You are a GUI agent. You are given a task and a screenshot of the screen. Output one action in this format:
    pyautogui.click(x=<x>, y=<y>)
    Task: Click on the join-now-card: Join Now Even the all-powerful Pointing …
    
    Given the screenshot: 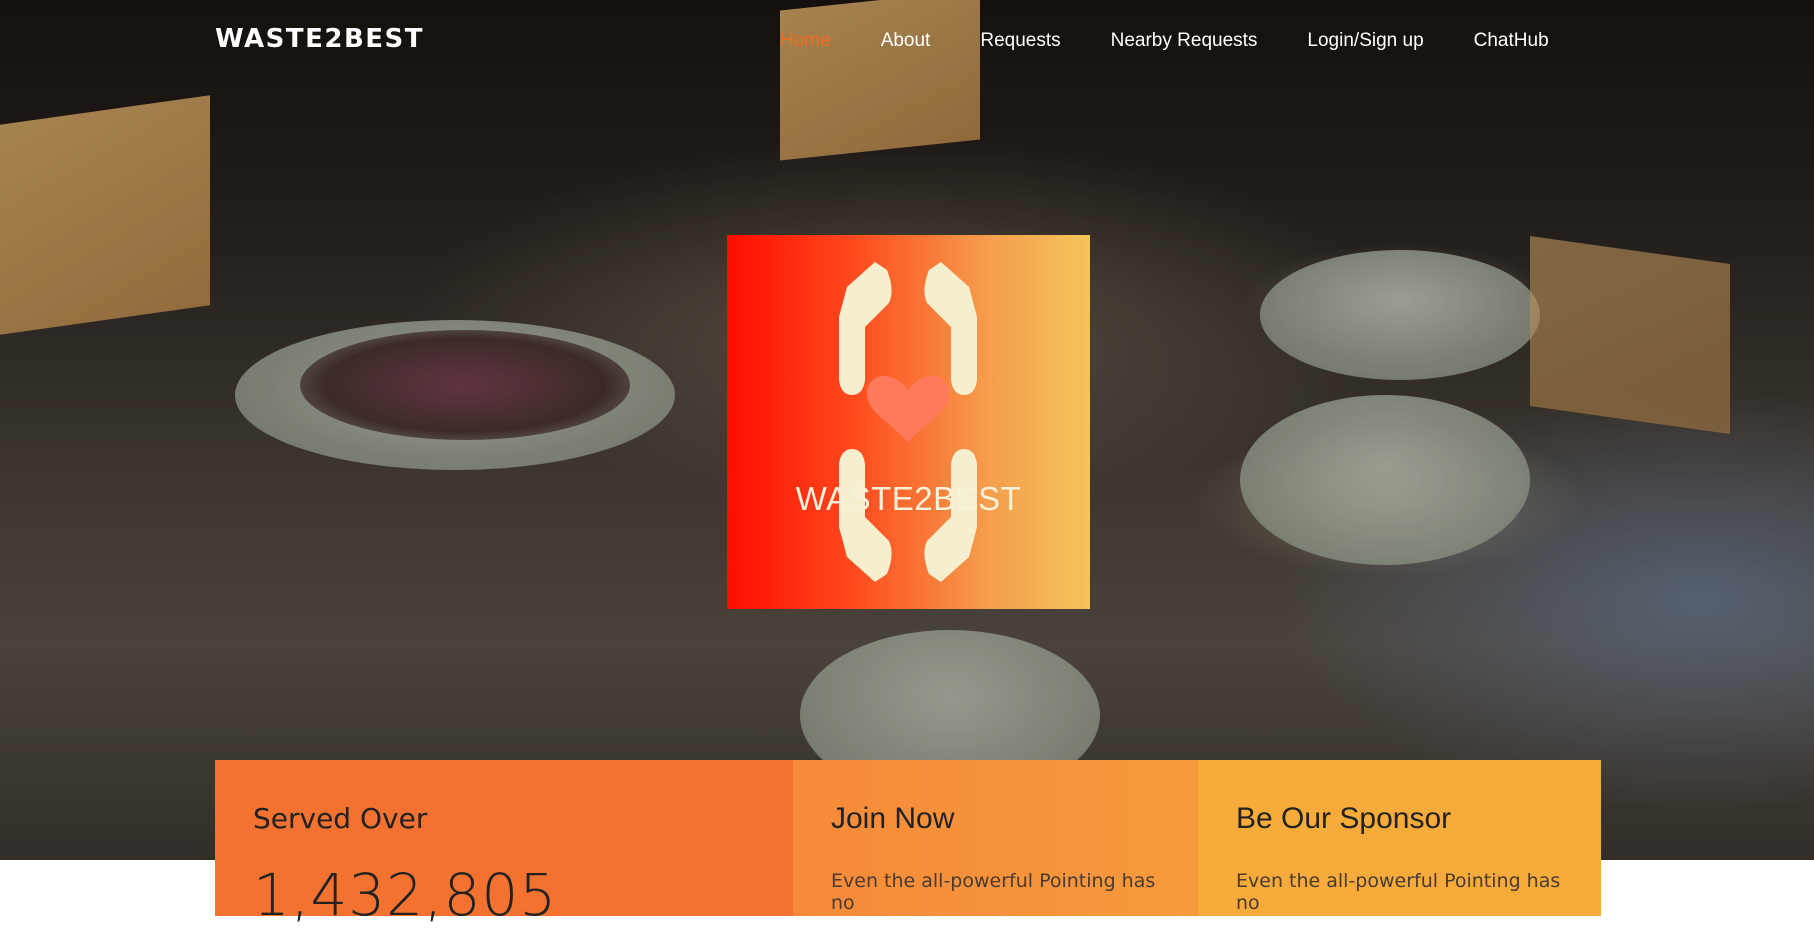 What is the action you would take?
    pyautogui.click(x=995, y=838)
    